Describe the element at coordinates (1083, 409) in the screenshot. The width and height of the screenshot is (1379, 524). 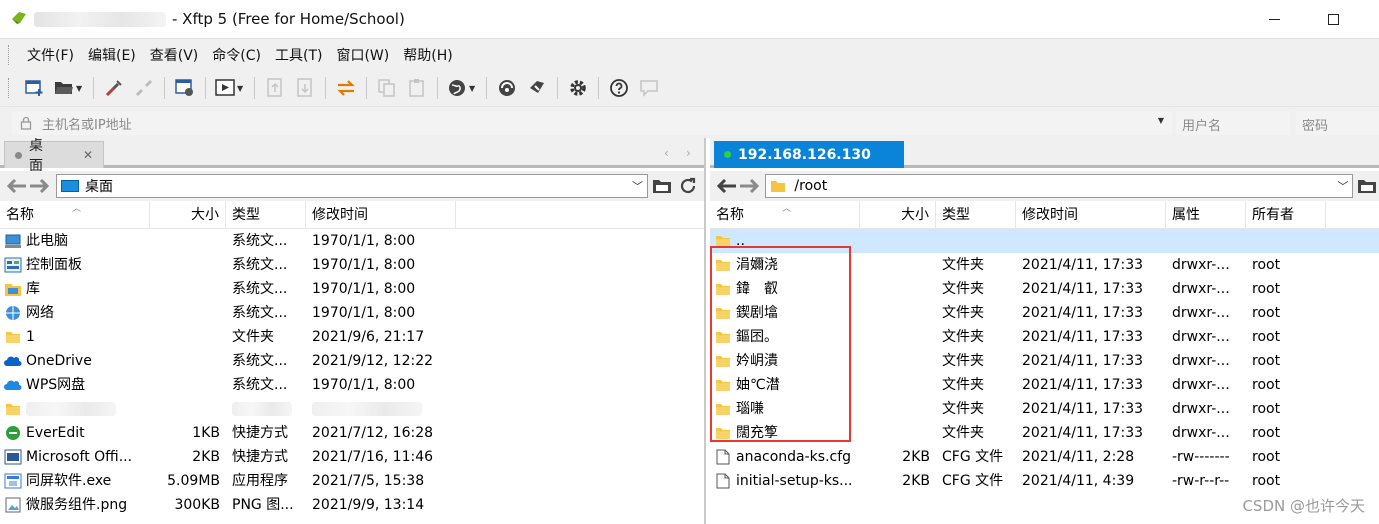
I see `file-modified: 2021/4/11, 17:33` at that location.